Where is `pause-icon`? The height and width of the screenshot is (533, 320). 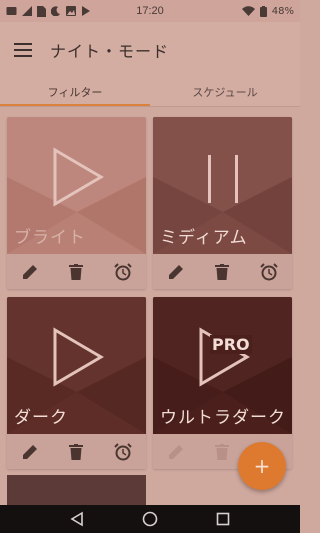
pause-icon is located at coordinates (223, 179).